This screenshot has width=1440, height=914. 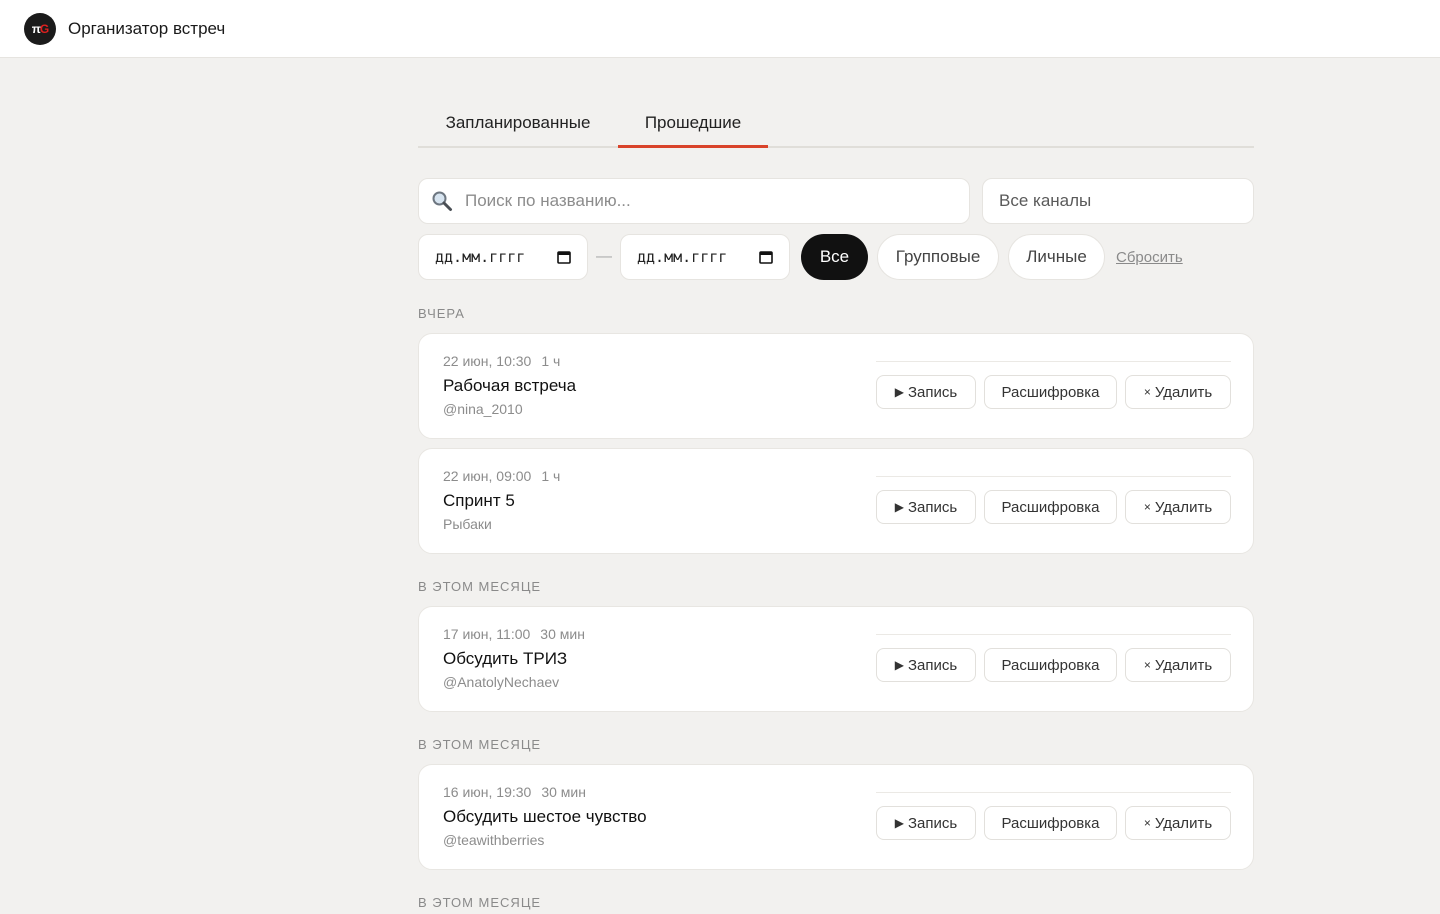 I want to click on search-icon, so click(x=442, y=201).